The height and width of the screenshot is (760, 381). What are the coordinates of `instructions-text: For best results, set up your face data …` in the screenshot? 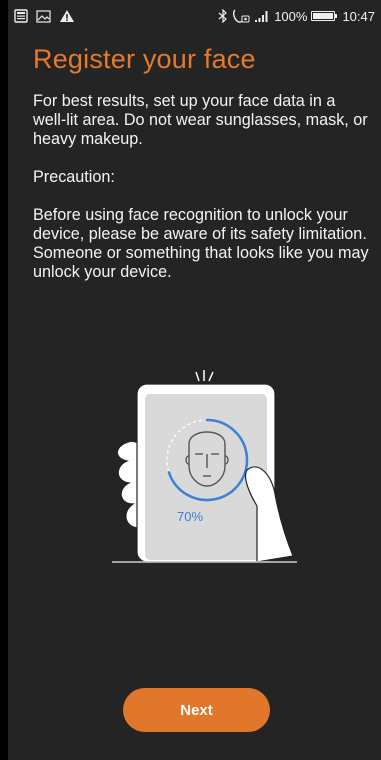 It's located at (200, 120).